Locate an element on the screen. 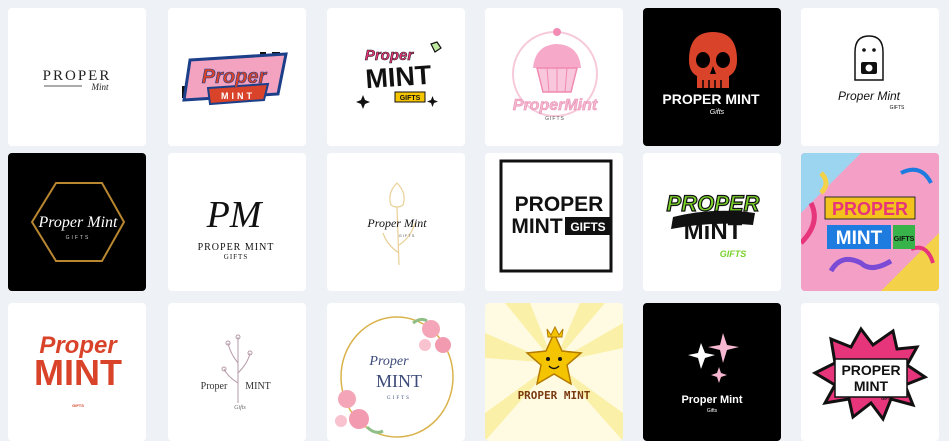  logo-17-tag-text: Gifts is located at coordinates (712, 411).